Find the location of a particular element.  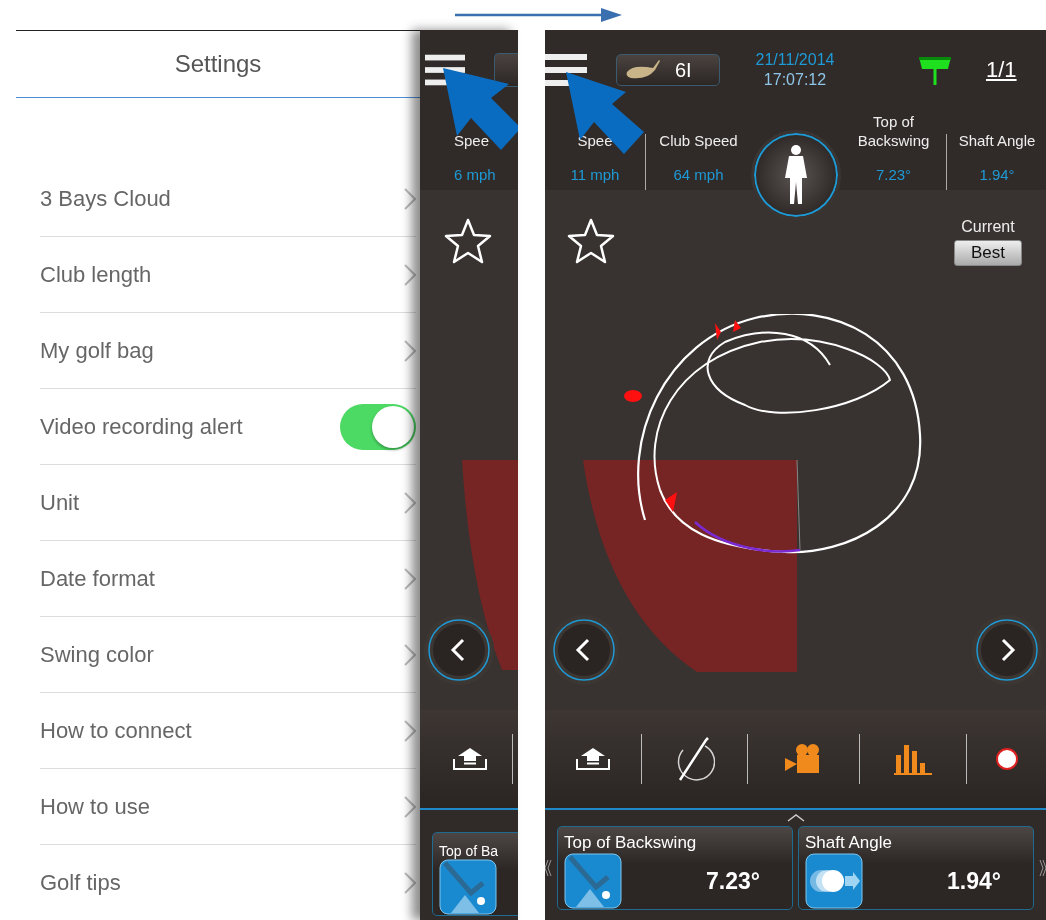

menu-icon is located at coordinates (445, 70).